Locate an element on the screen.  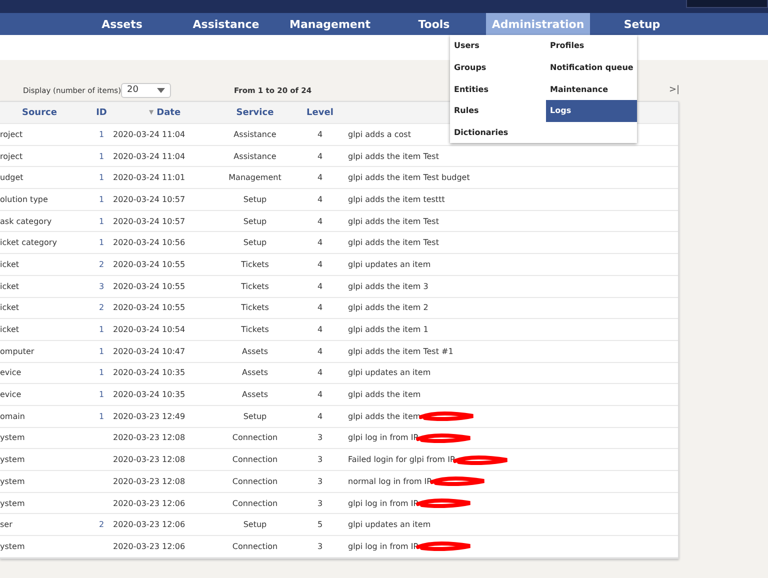
table-cell: glpi adds the item 1 is located at coordinates (388, 329).